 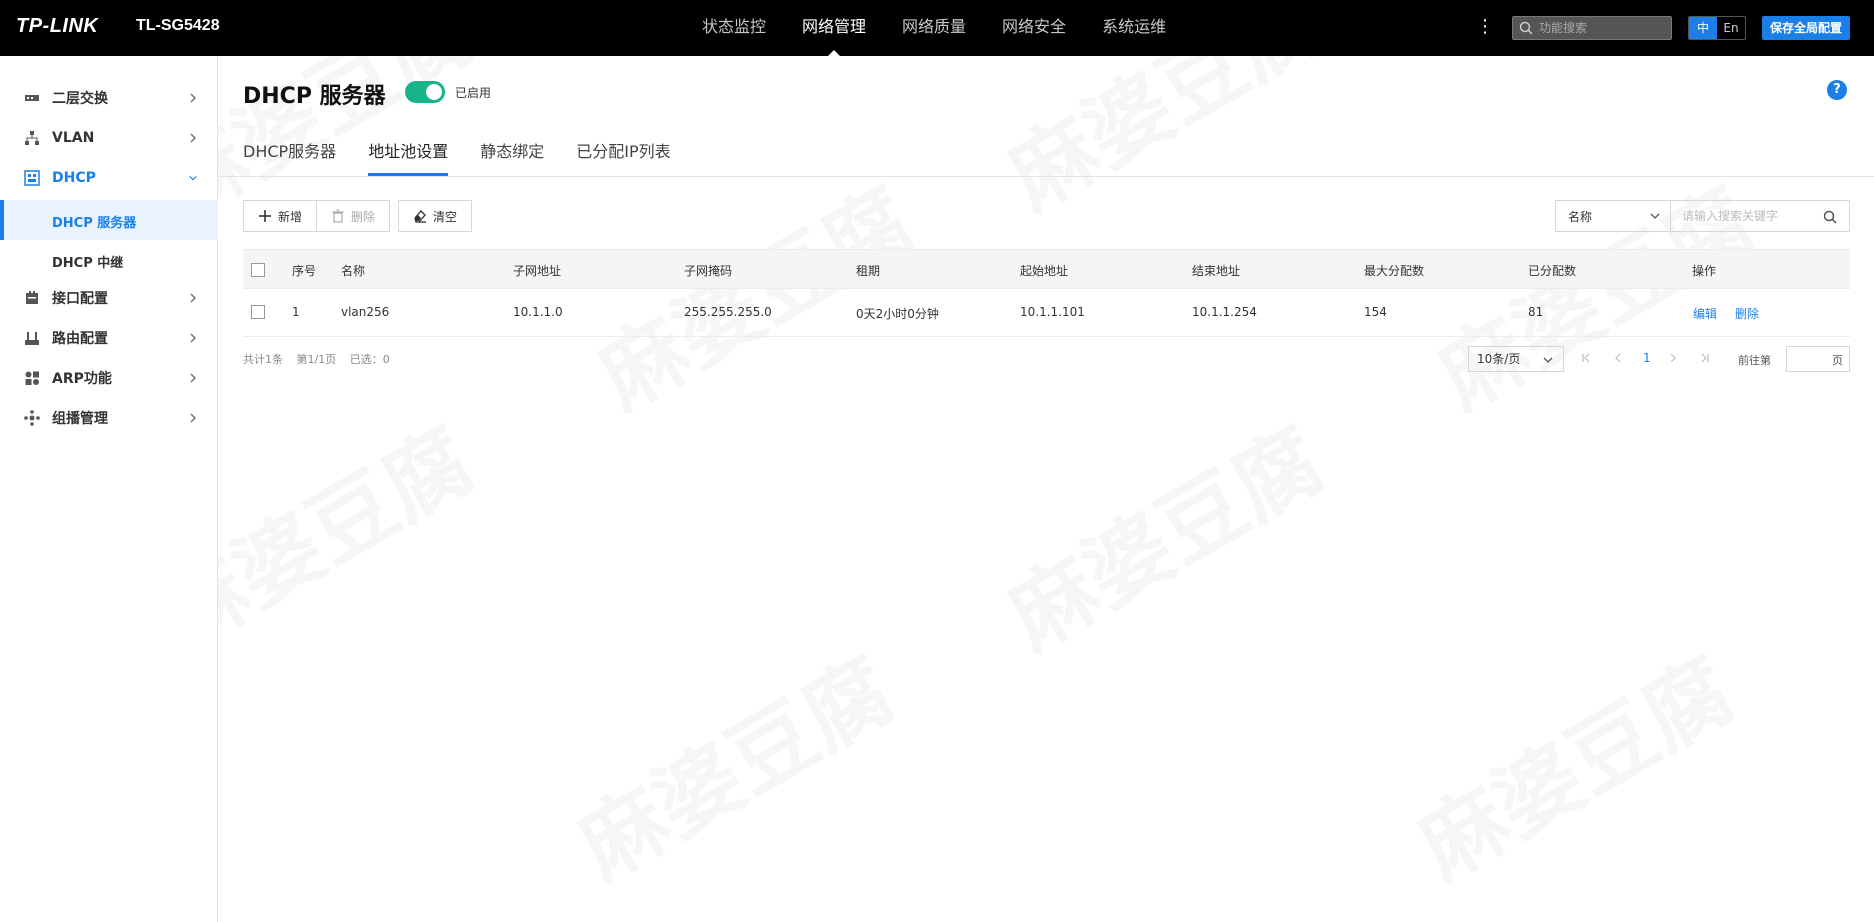 I want to click on sidebar-item-label: 路由配置, so click(x=80, y=339).